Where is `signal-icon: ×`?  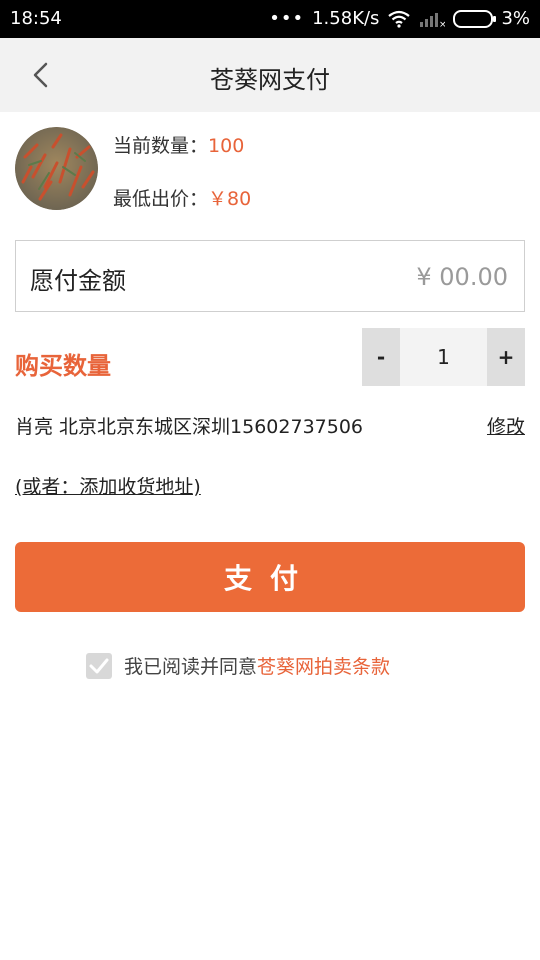
signal-icon: × is located at coordinates (433, 20).